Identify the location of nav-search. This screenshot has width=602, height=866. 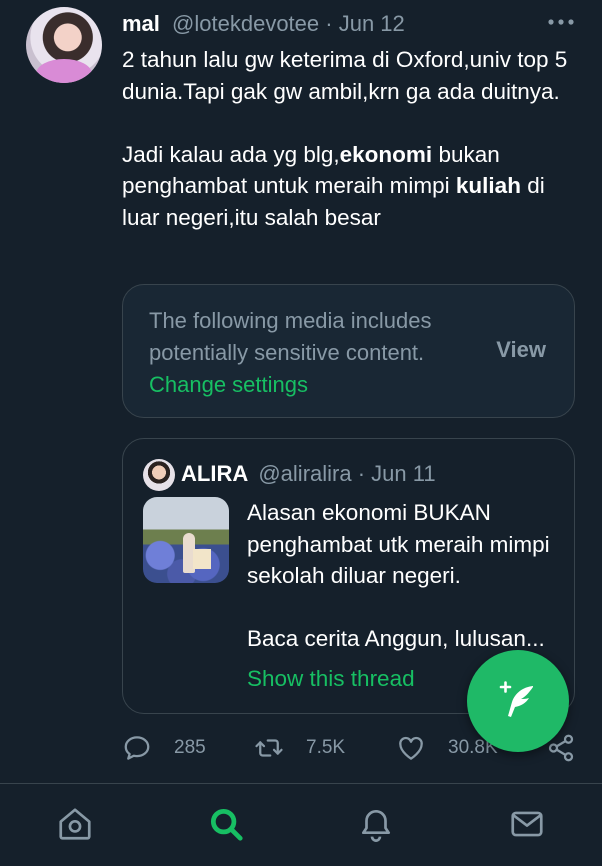
(226, 824).